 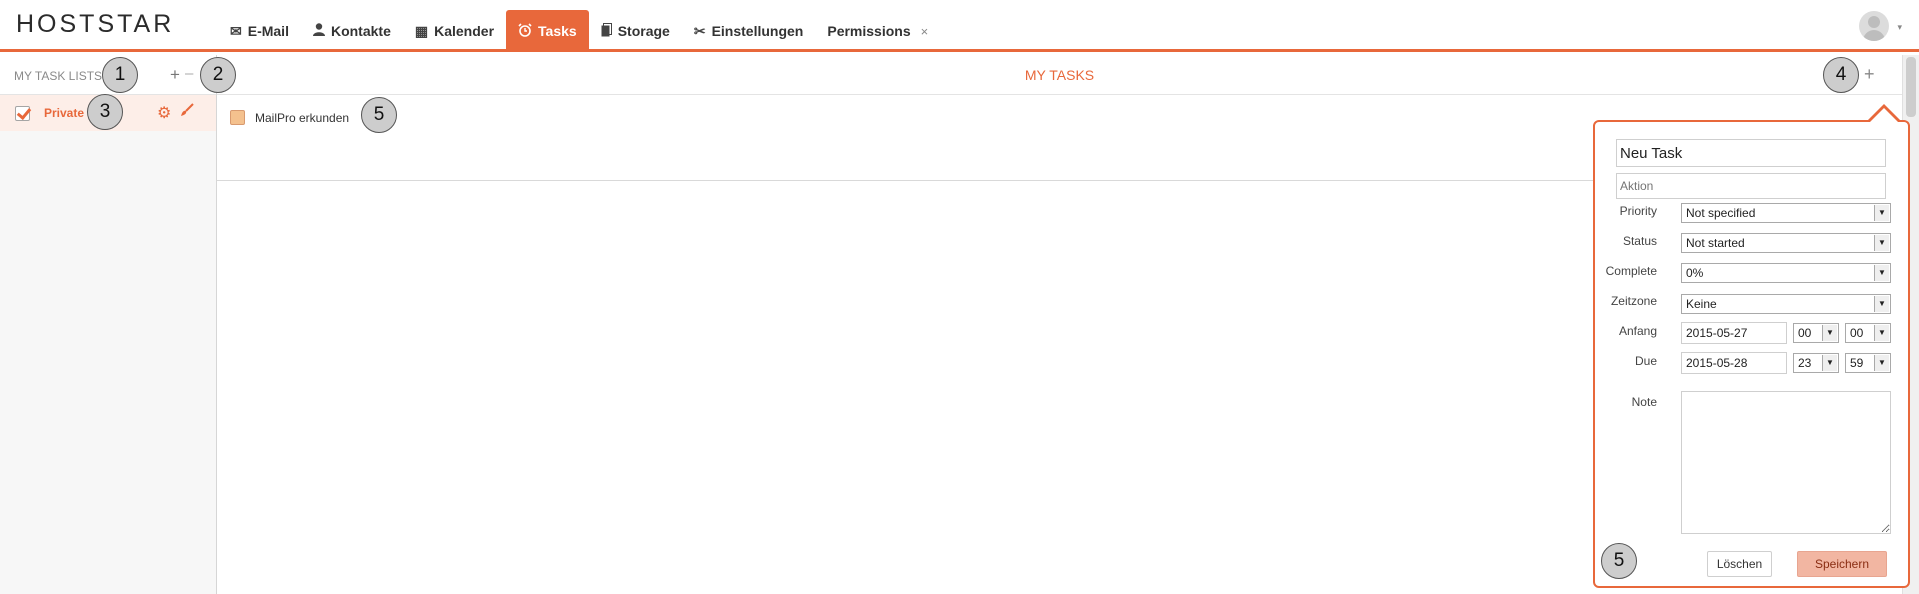 What do you see at coordinates (1619, 561) in the screenshot?
I see `annotation-marker-5b: 5` at bounding box center [1619, 561].